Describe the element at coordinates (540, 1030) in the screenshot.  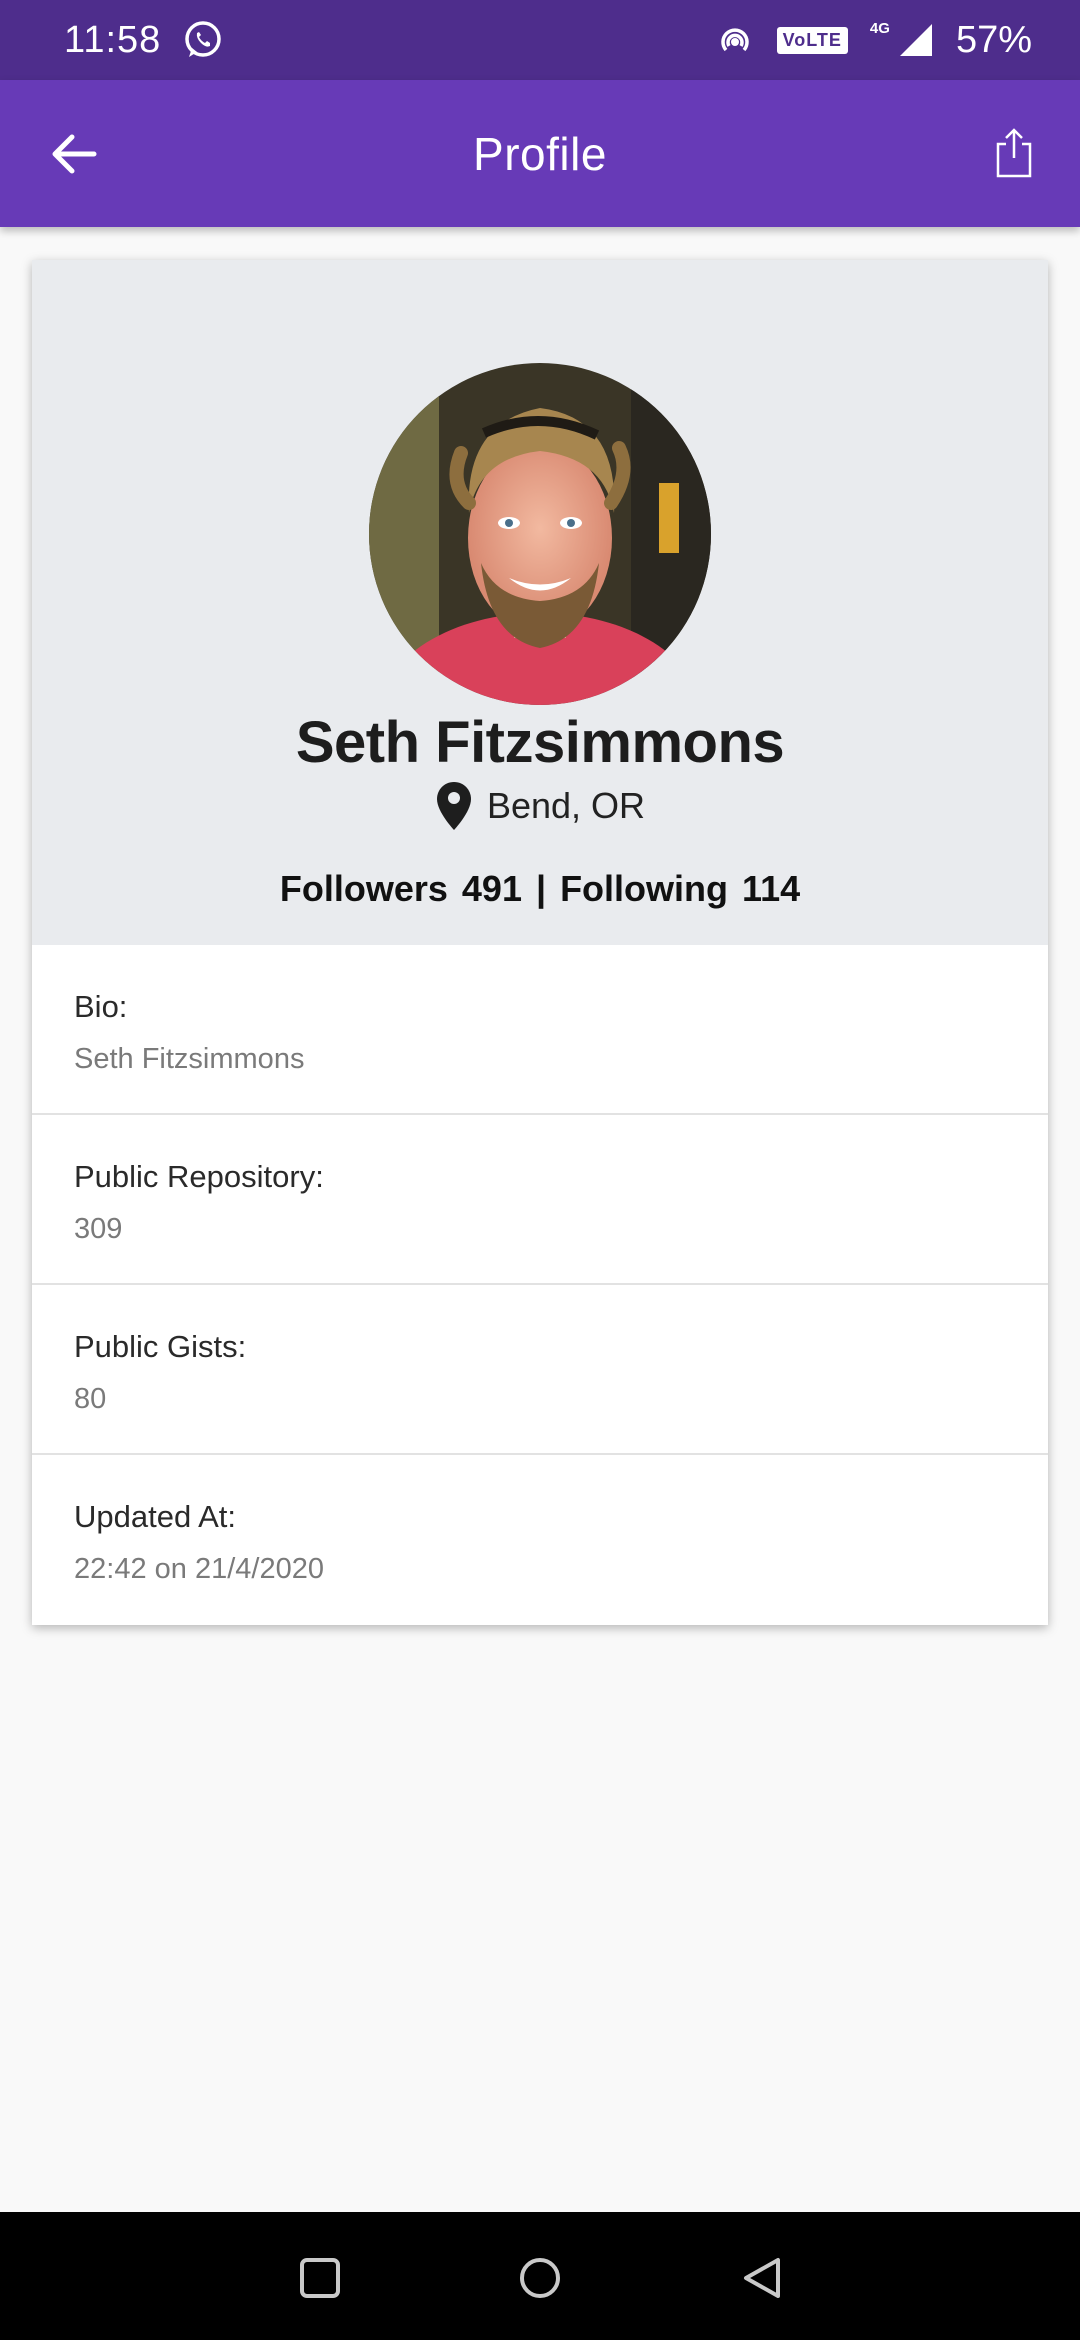
I see `bio-section: Bio: Seth Fitzsimmons` at that location.